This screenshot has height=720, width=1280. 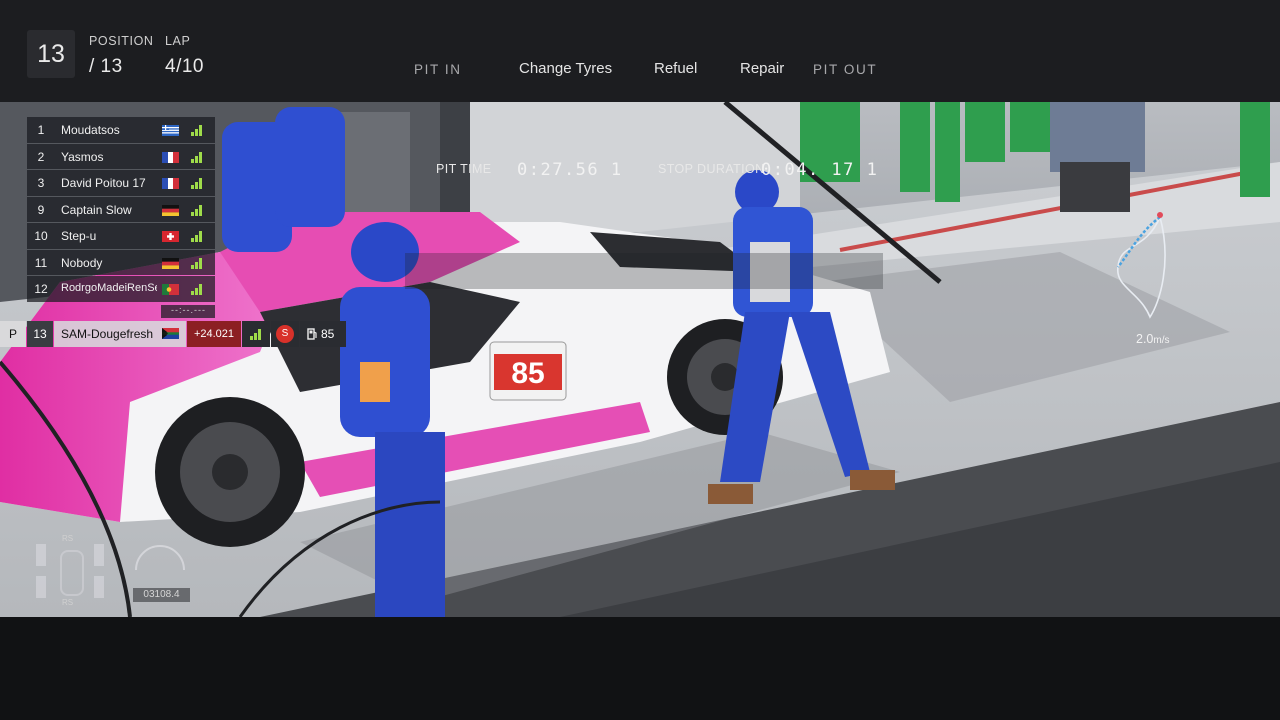 I want to click on row-driver-name: Nobody, so click(x=82, y=262).